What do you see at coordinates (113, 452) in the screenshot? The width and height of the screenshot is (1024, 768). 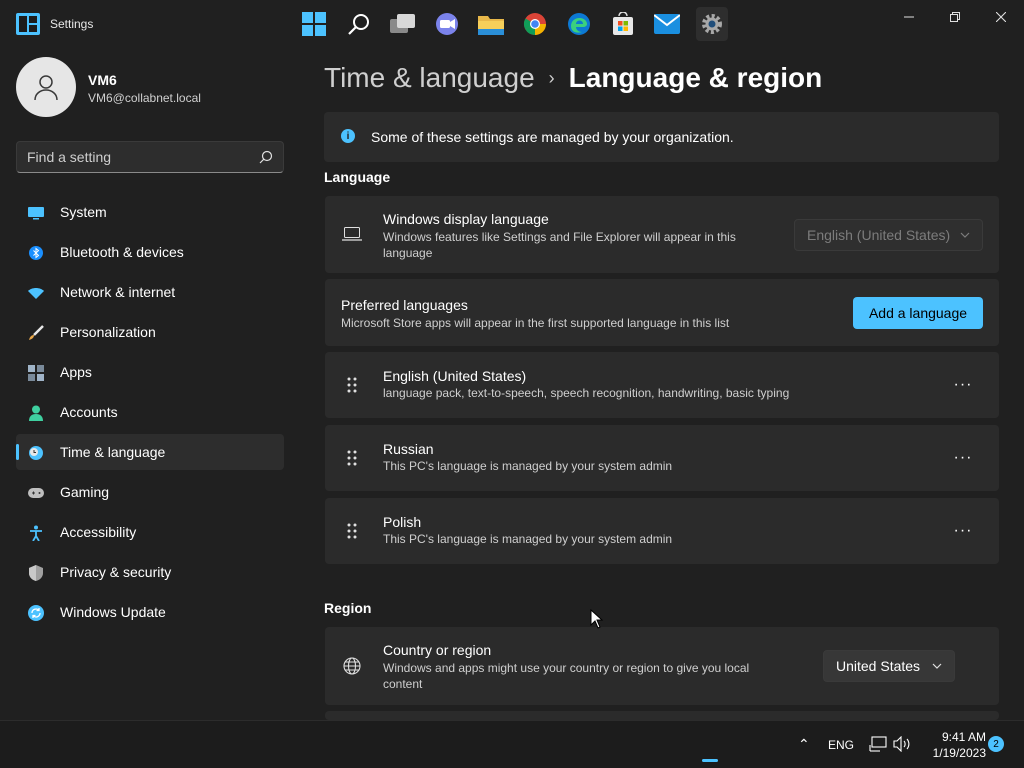 I see `sidebar-item-label: Time & language` at bounding box center [113, 452].